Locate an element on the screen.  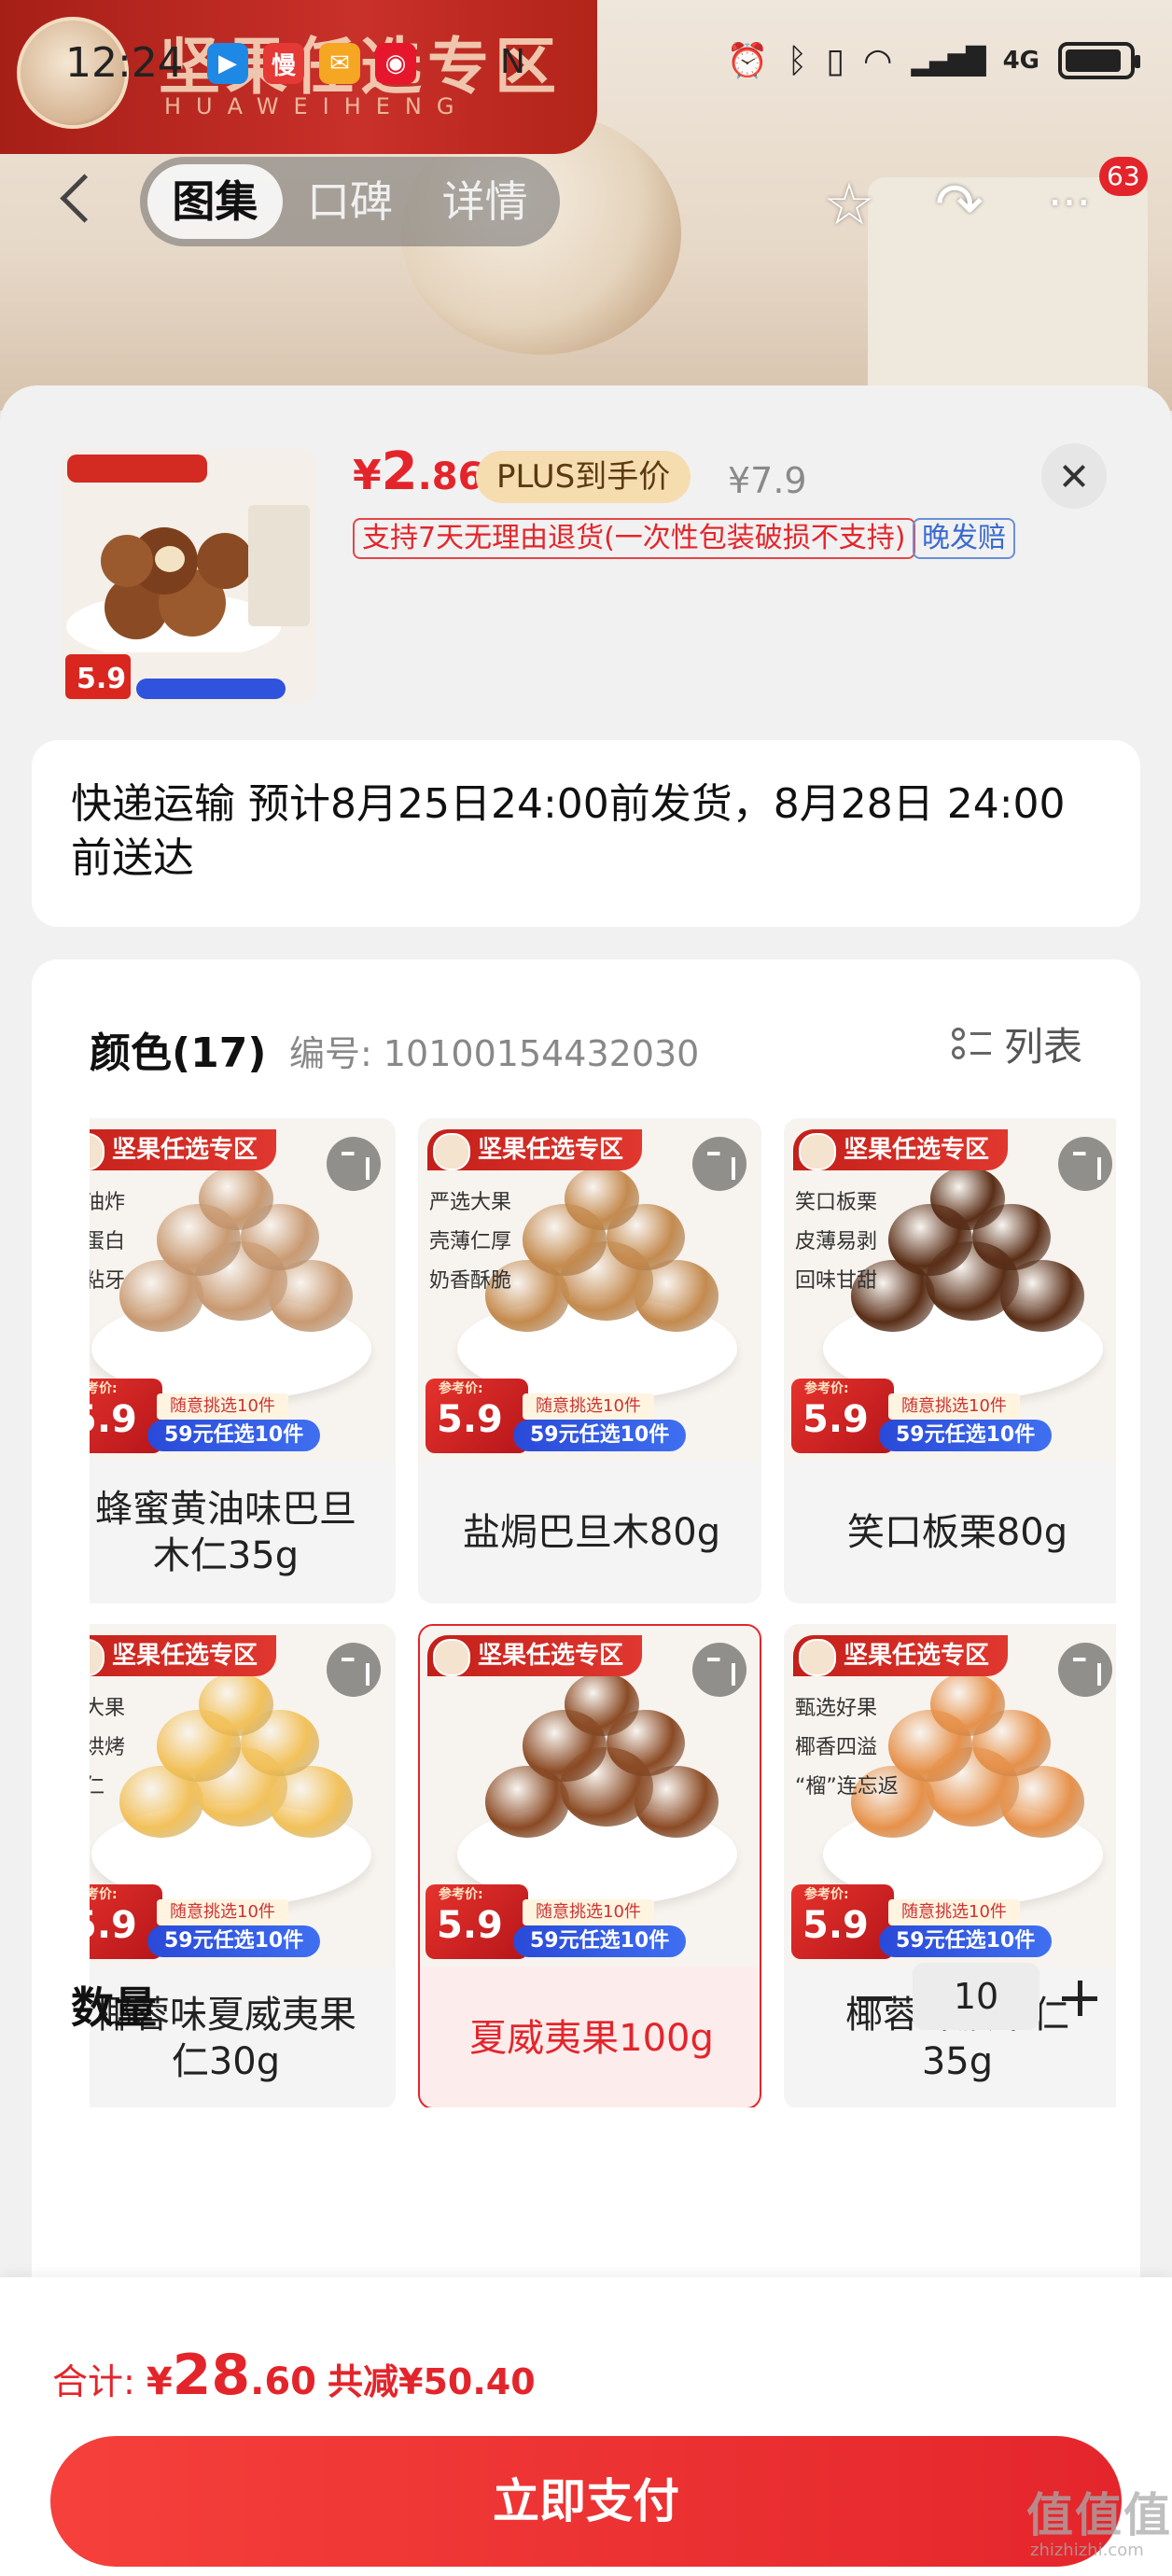
variant-name: 笑口板栗80g is located at coordinates (957, 1532).